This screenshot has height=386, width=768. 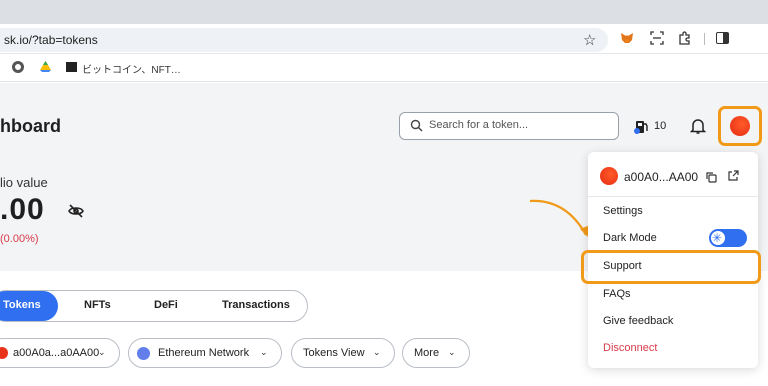 What do you see at coordinates (722, 38) in the screenshot?
I see `side-panel-icon` at bounding box center [722, 38].